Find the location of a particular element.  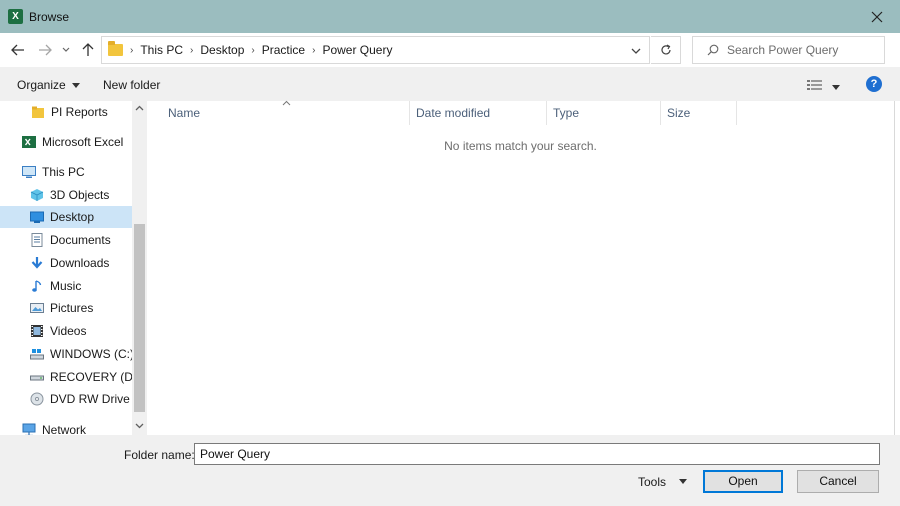

sidebar-item-3d-objects: 3D Objects is located at coordinates (81, 195).